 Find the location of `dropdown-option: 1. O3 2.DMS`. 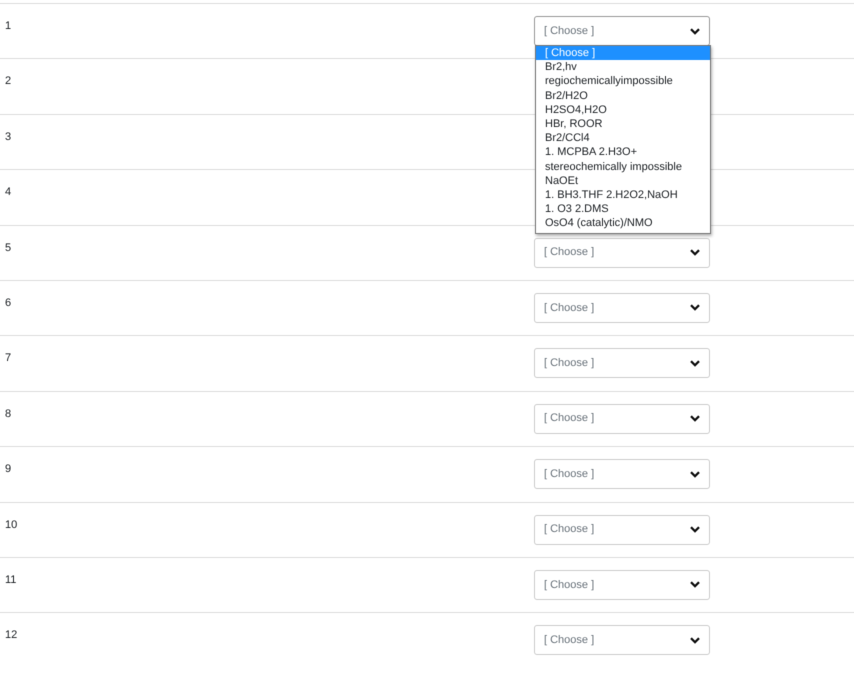

dropdown-option: 1. O3 2.DMS is located at coordinates (623, 209).